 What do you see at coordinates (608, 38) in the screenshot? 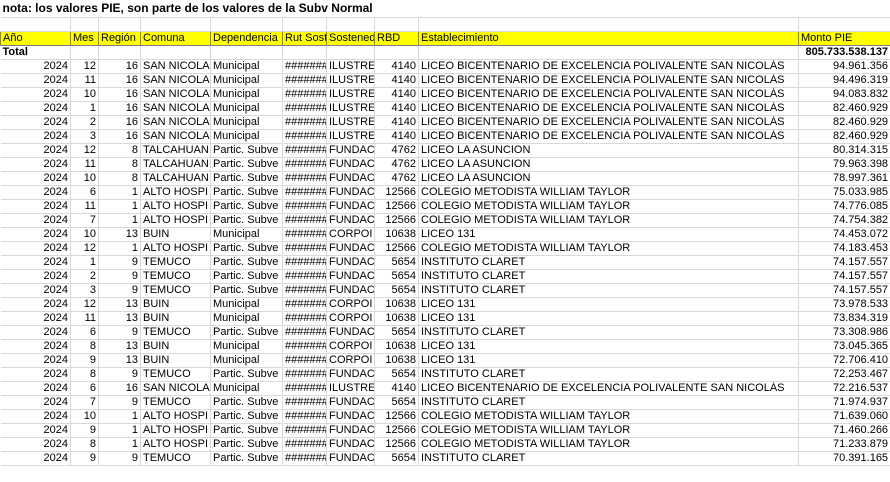
I see `header-establecimiento: Establecimiento` at bounding box center [608, 38].